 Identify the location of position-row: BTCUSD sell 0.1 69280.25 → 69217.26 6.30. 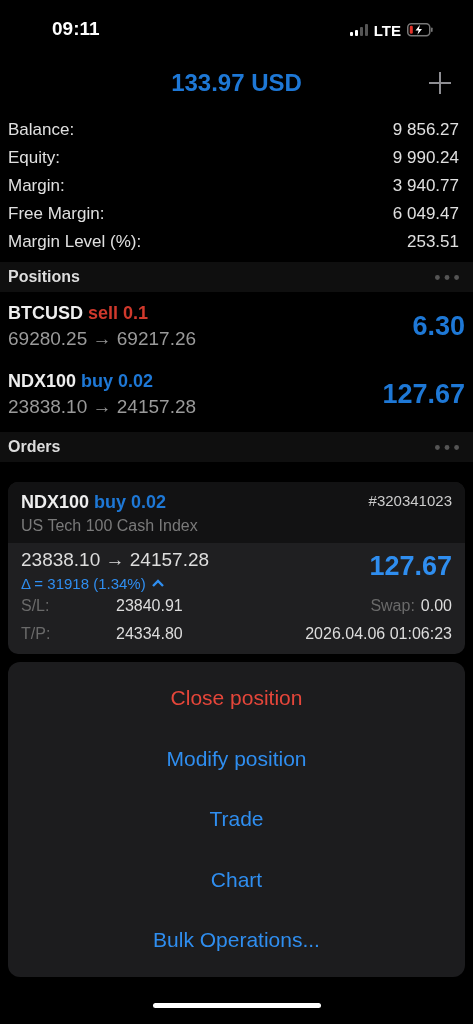
(236, 326).